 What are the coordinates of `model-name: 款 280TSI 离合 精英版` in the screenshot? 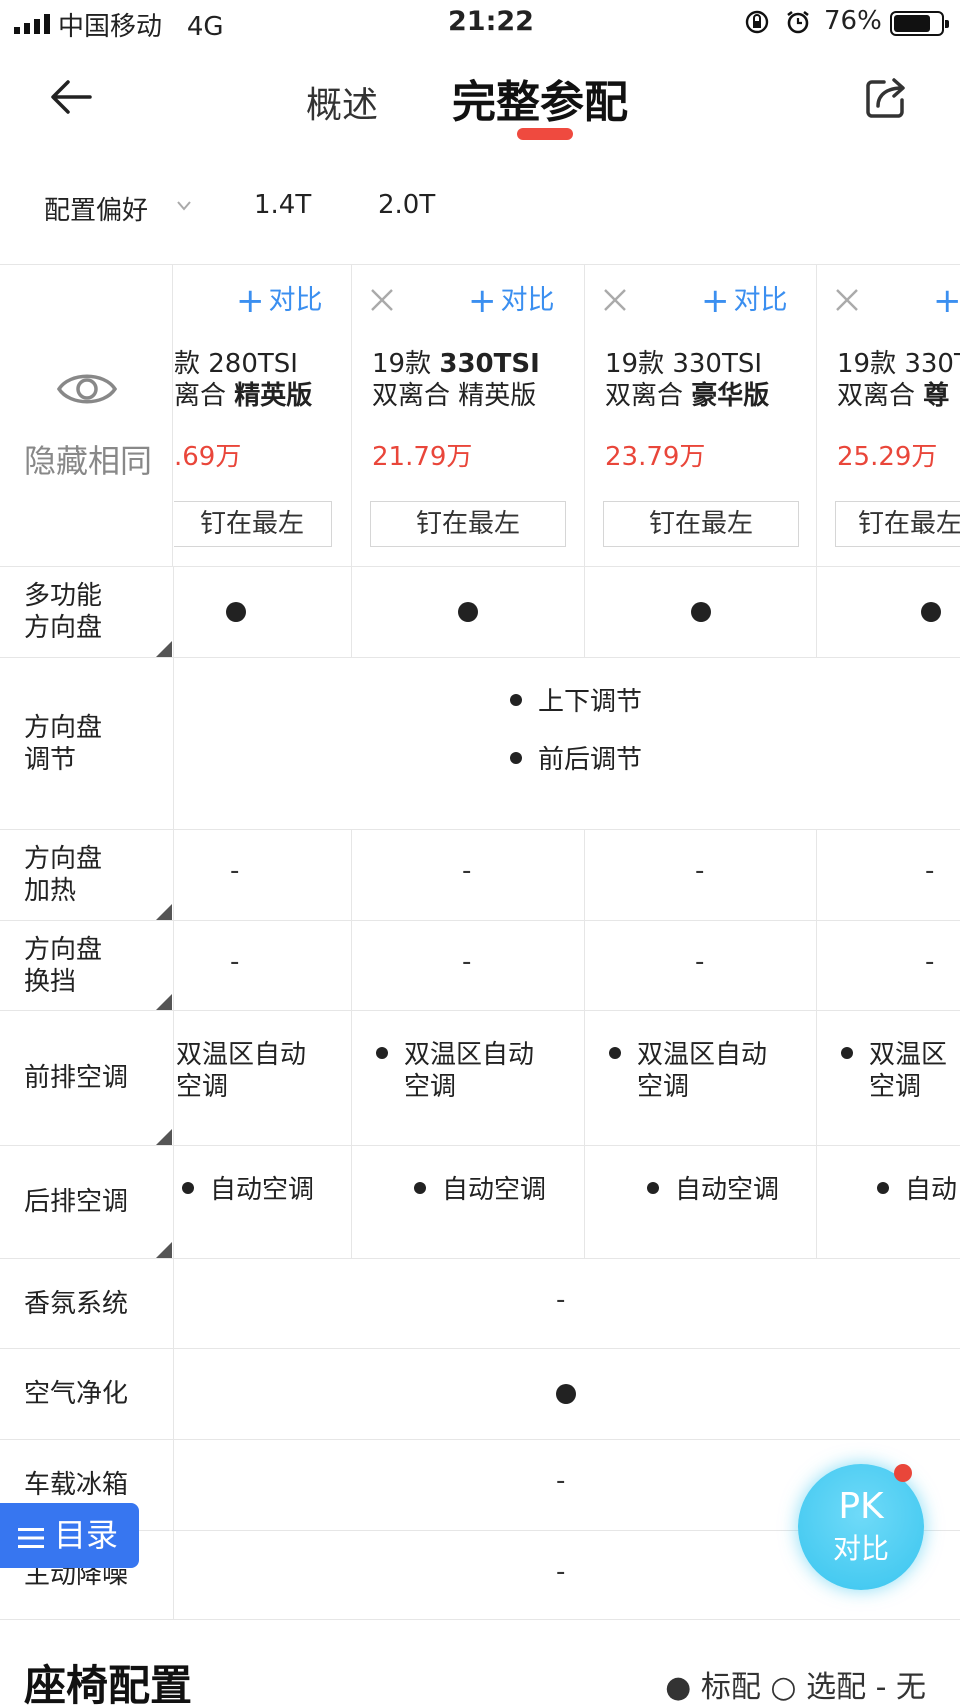 It's located at (243, 380).